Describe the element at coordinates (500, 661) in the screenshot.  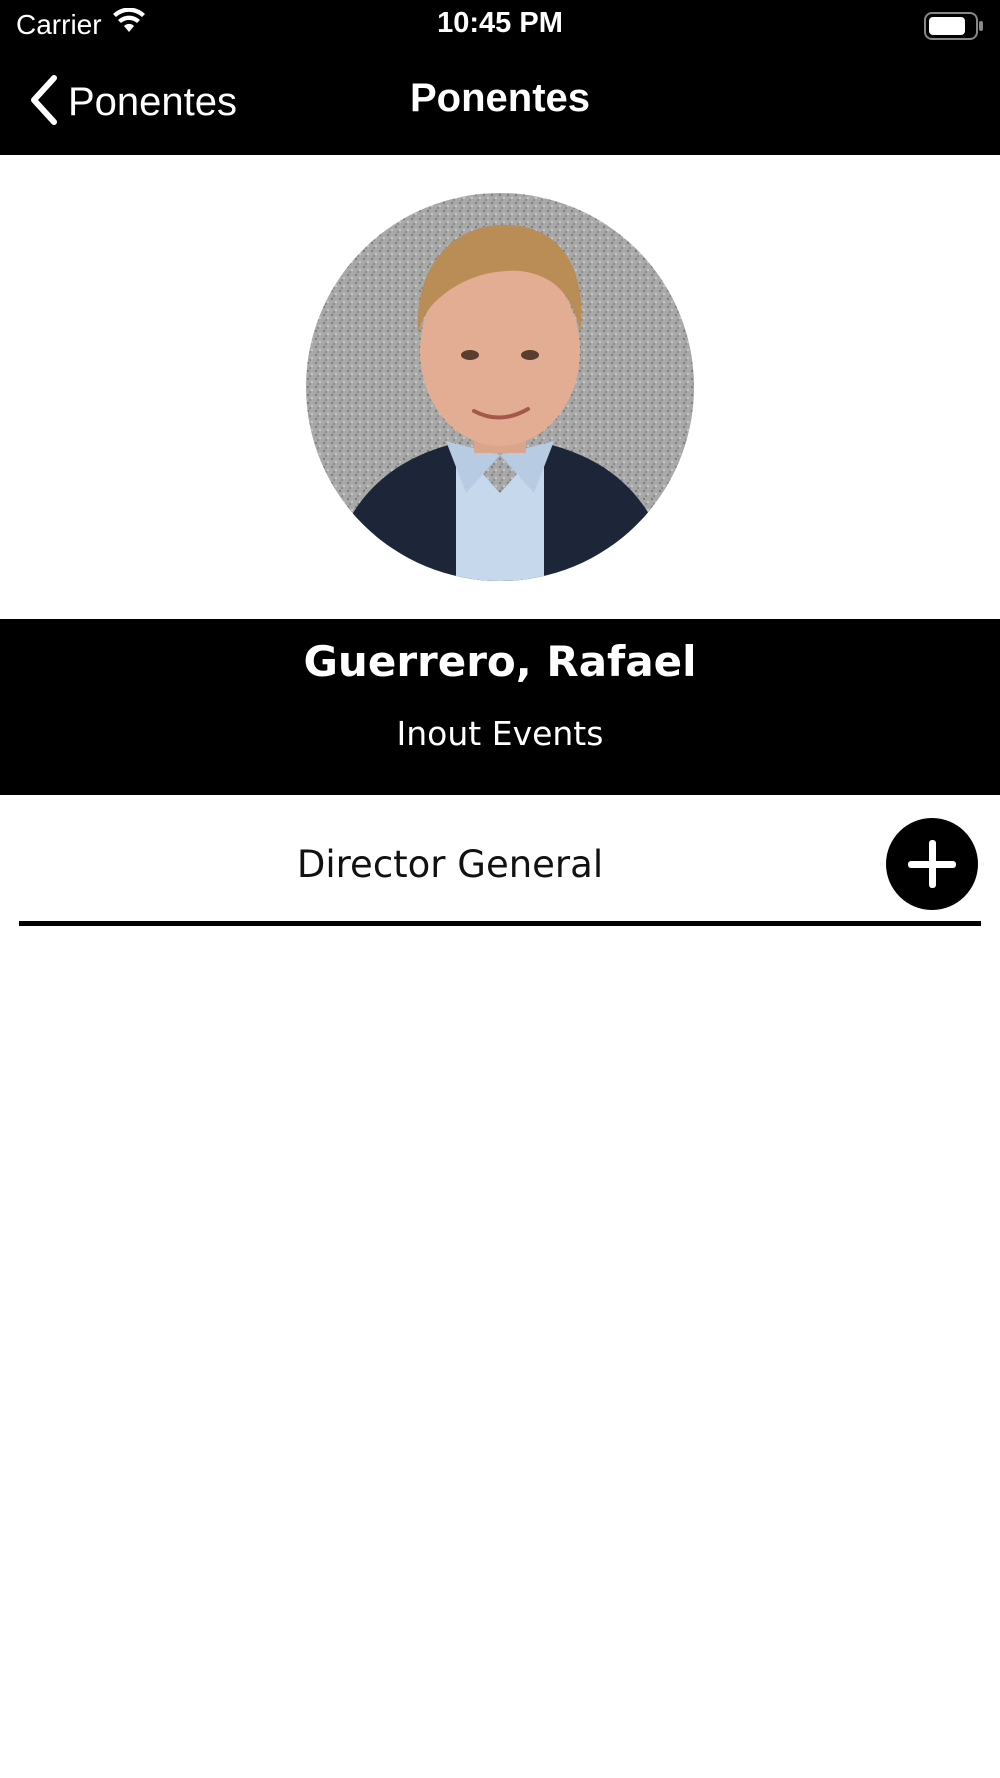
I see `speaker-name: Guerrero, Rafael` at that location.